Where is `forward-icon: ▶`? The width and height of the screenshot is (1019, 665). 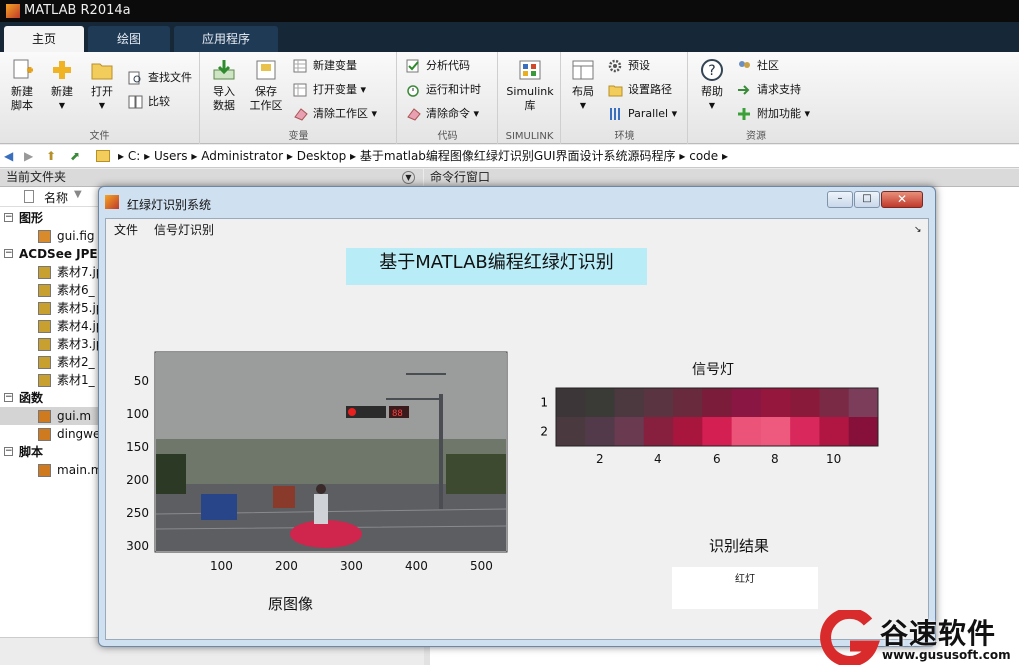 forward-icon: ▶ is located at coordinates (28, 156).